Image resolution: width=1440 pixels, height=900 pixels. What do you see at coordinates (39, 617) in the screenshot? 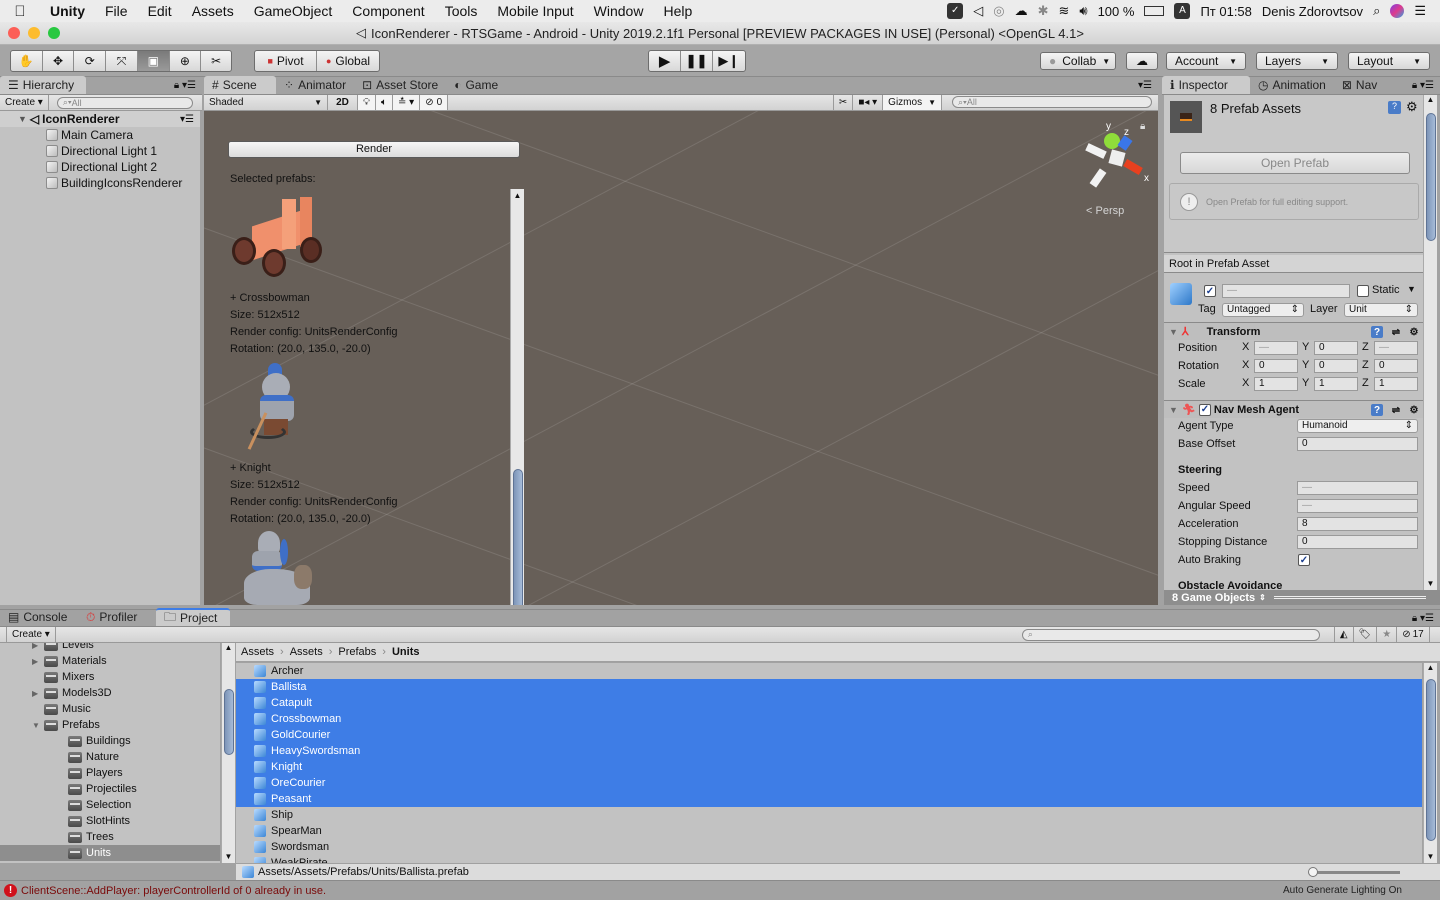
I see `tab-console: ▤ Console` at bounding box center [39, 617].